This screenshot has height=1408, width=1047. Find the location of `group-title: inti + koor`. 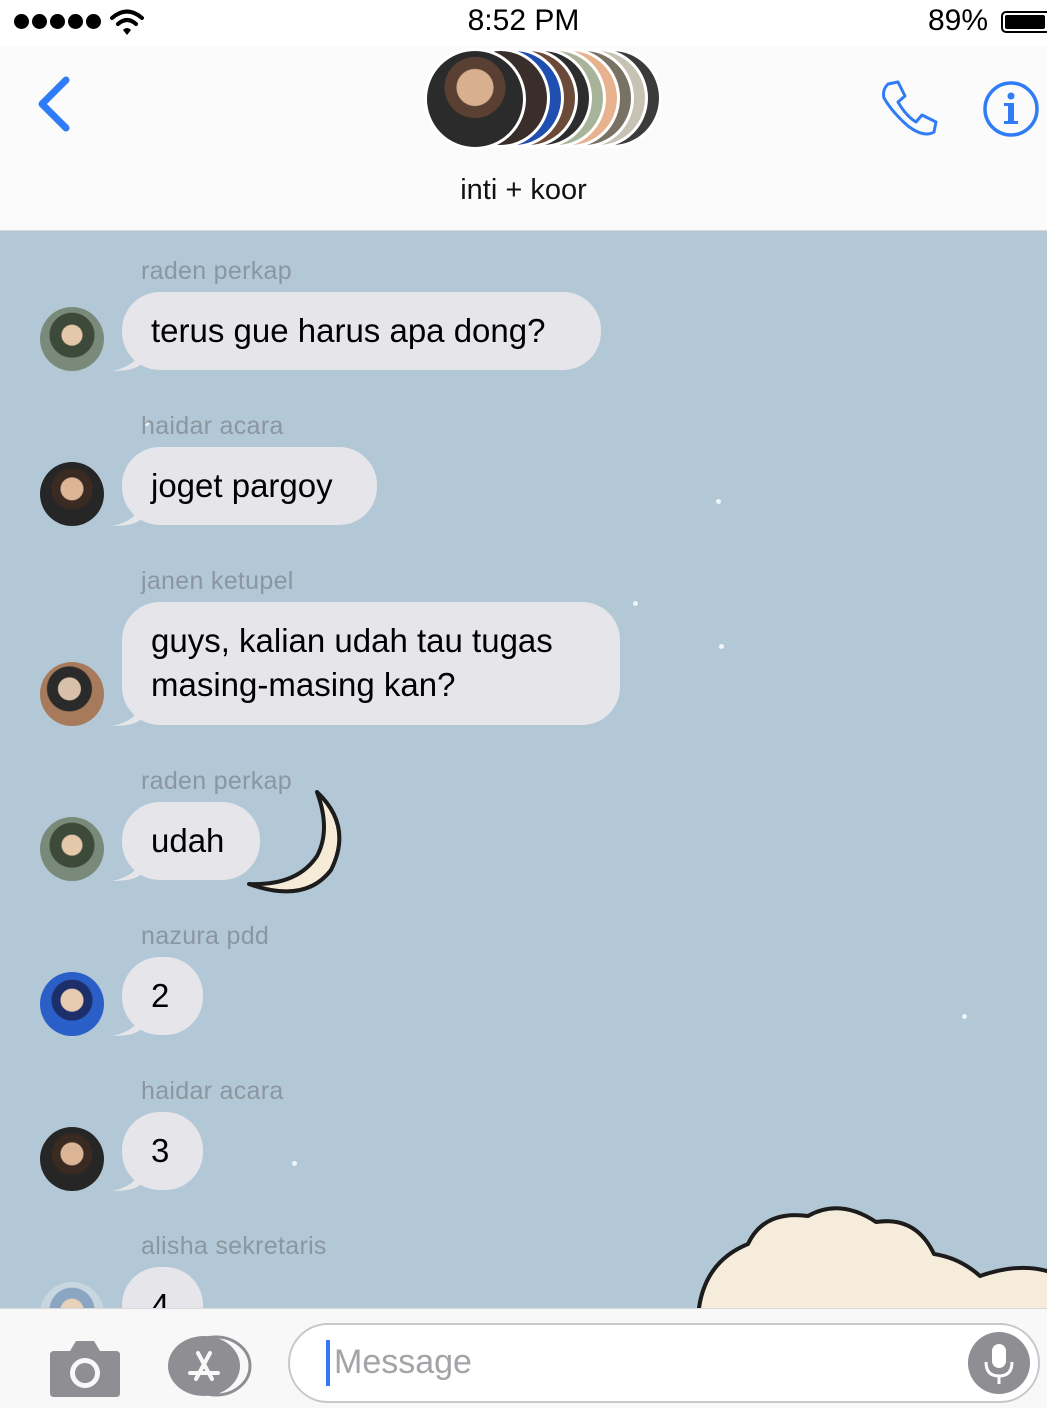

group-title: inti + koor is located at coordinates (523, 190).